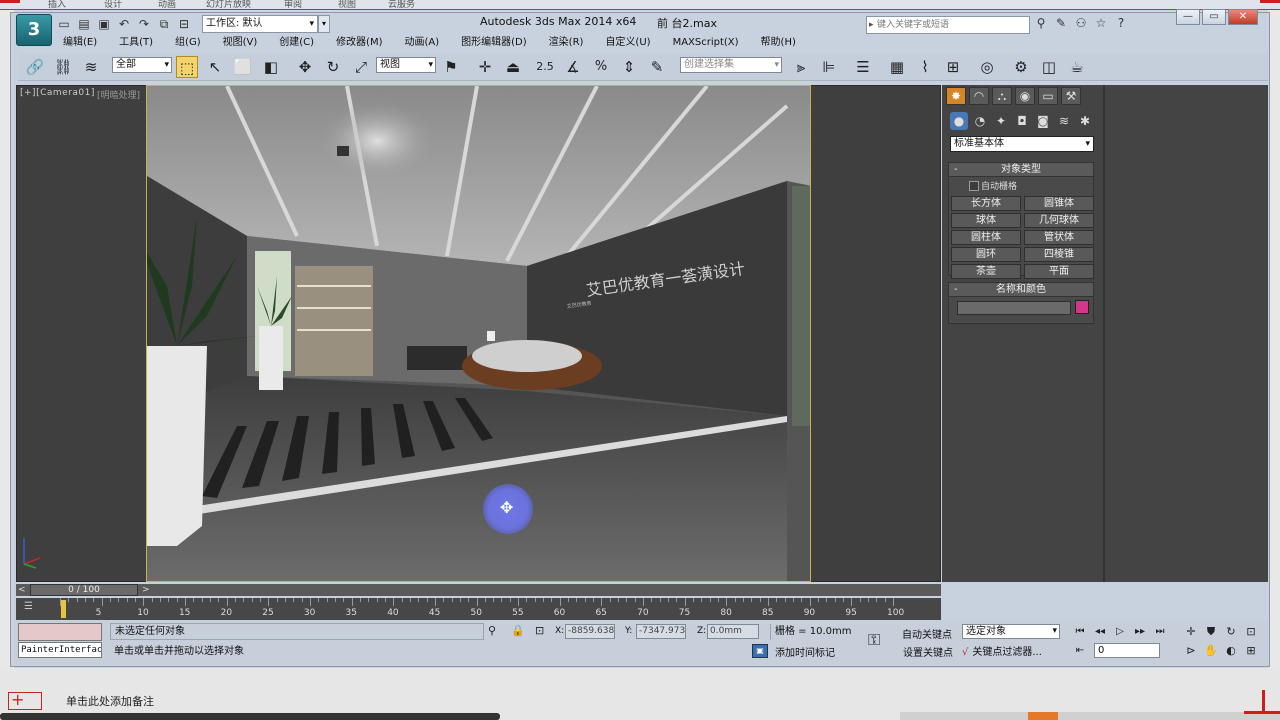 This screenshot has width=1280, height=720. What do you see at coordinates (778, 43) in the screenshot?
I see `menu-help: 帮助(H)` at bounding box center [778, 43].